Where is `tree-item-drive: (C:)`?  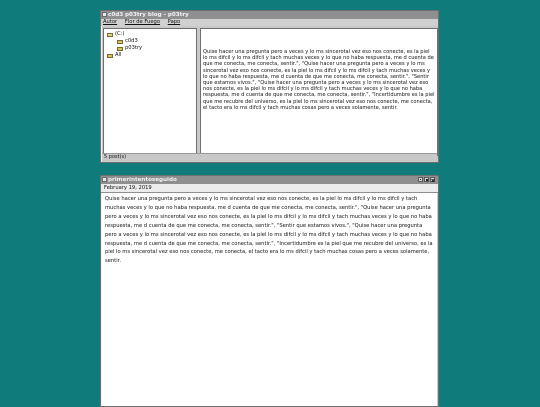 tree-item-drive: (C:) is located at coordinates (150, 34).